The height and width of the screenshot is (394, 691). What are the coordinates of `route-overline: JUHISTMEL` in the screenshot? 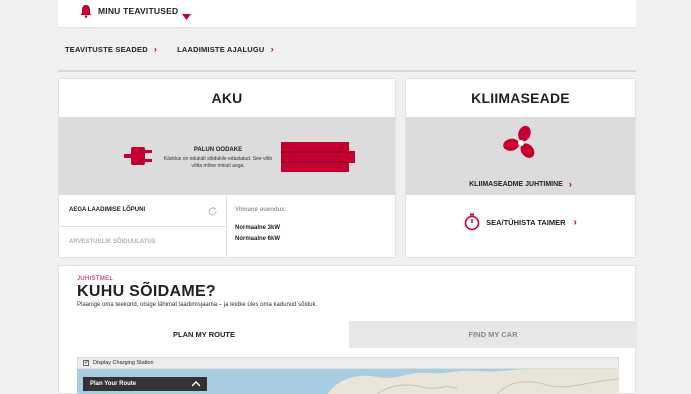 It's located at (95, 279).